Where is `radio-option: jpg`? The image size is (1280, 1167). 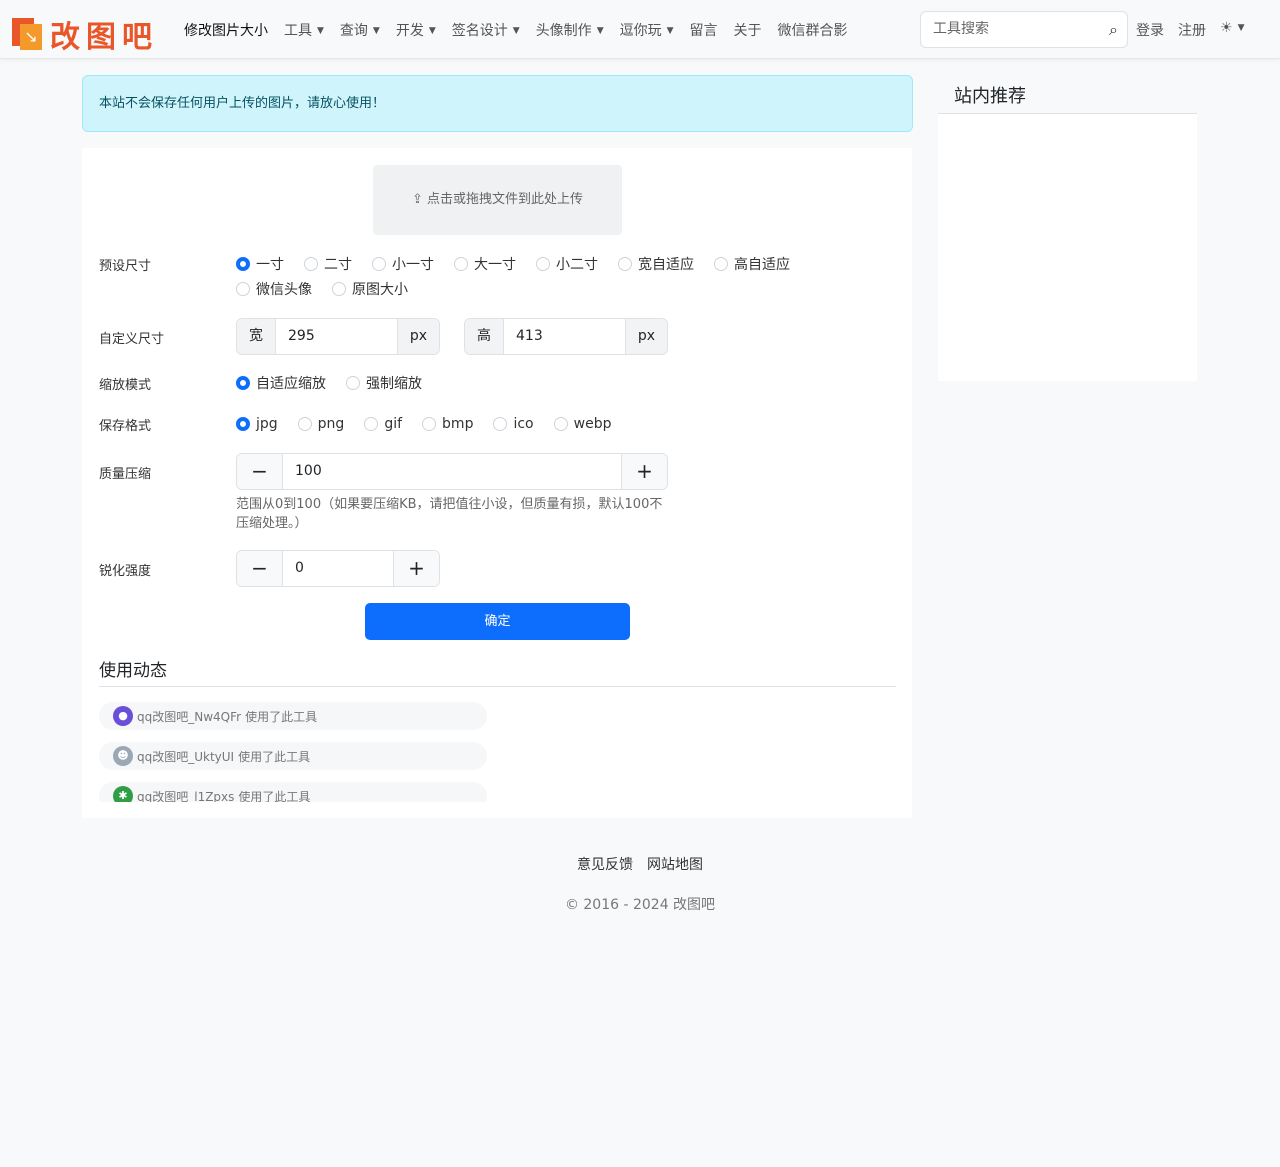 radio-option: jpg is located at coordinates (257, 423).